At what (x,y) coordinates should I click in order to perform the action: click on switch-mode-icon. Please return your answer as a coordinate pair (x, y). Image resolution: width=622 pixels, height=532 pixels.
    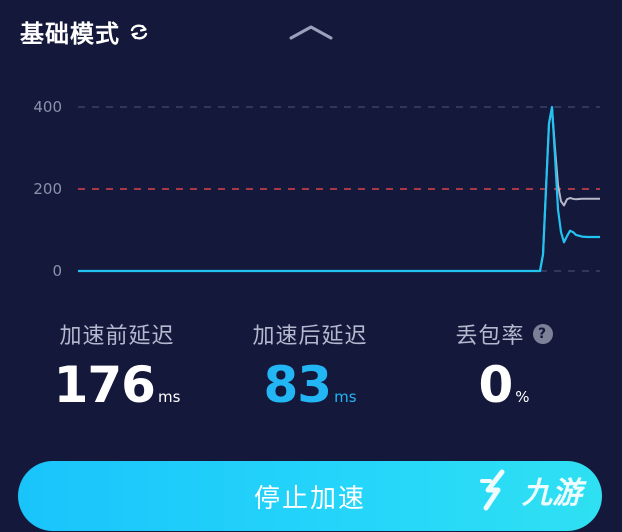
    Looking at the image, I should click on (139, 32).